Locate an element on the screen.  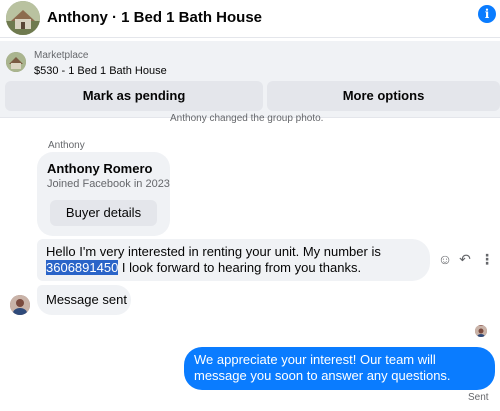
reply-icon: ↶ is located at coordinates (465, 259).